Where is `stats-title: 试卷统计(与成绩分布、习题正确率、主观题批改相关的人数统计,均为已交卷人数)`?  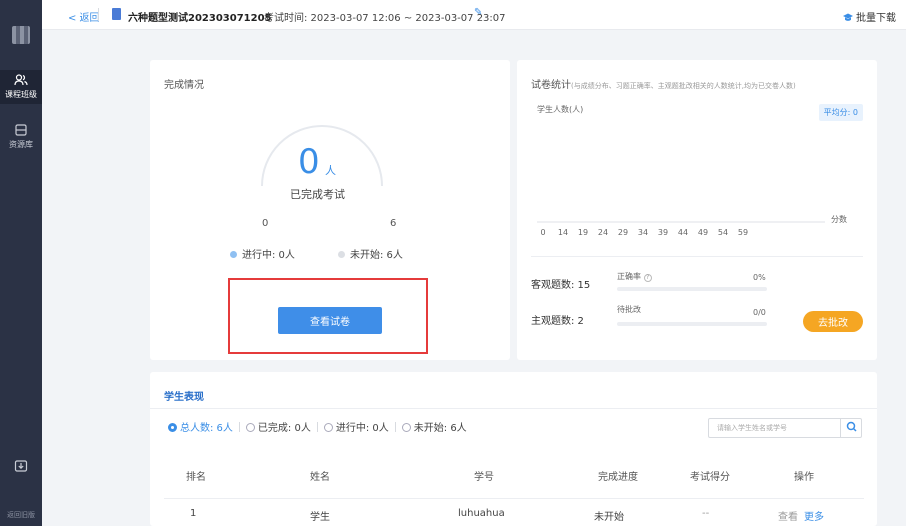 stats-title: 试卷统计(与成绩分布、习题正确率、主观题批改相关的人数统计,均为已交卷人数) is located at coordinates (663, 83).